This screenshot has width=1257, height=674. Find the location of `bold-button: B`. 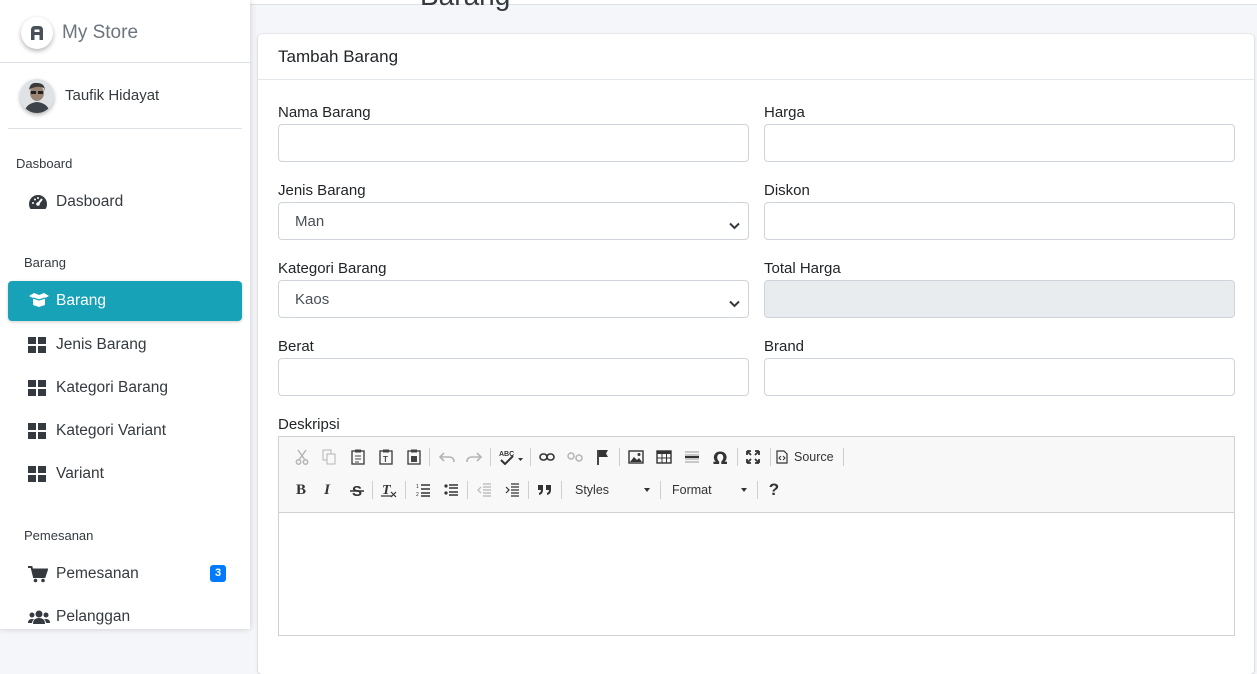

bold-button: B is located at coordinates (301, 490).